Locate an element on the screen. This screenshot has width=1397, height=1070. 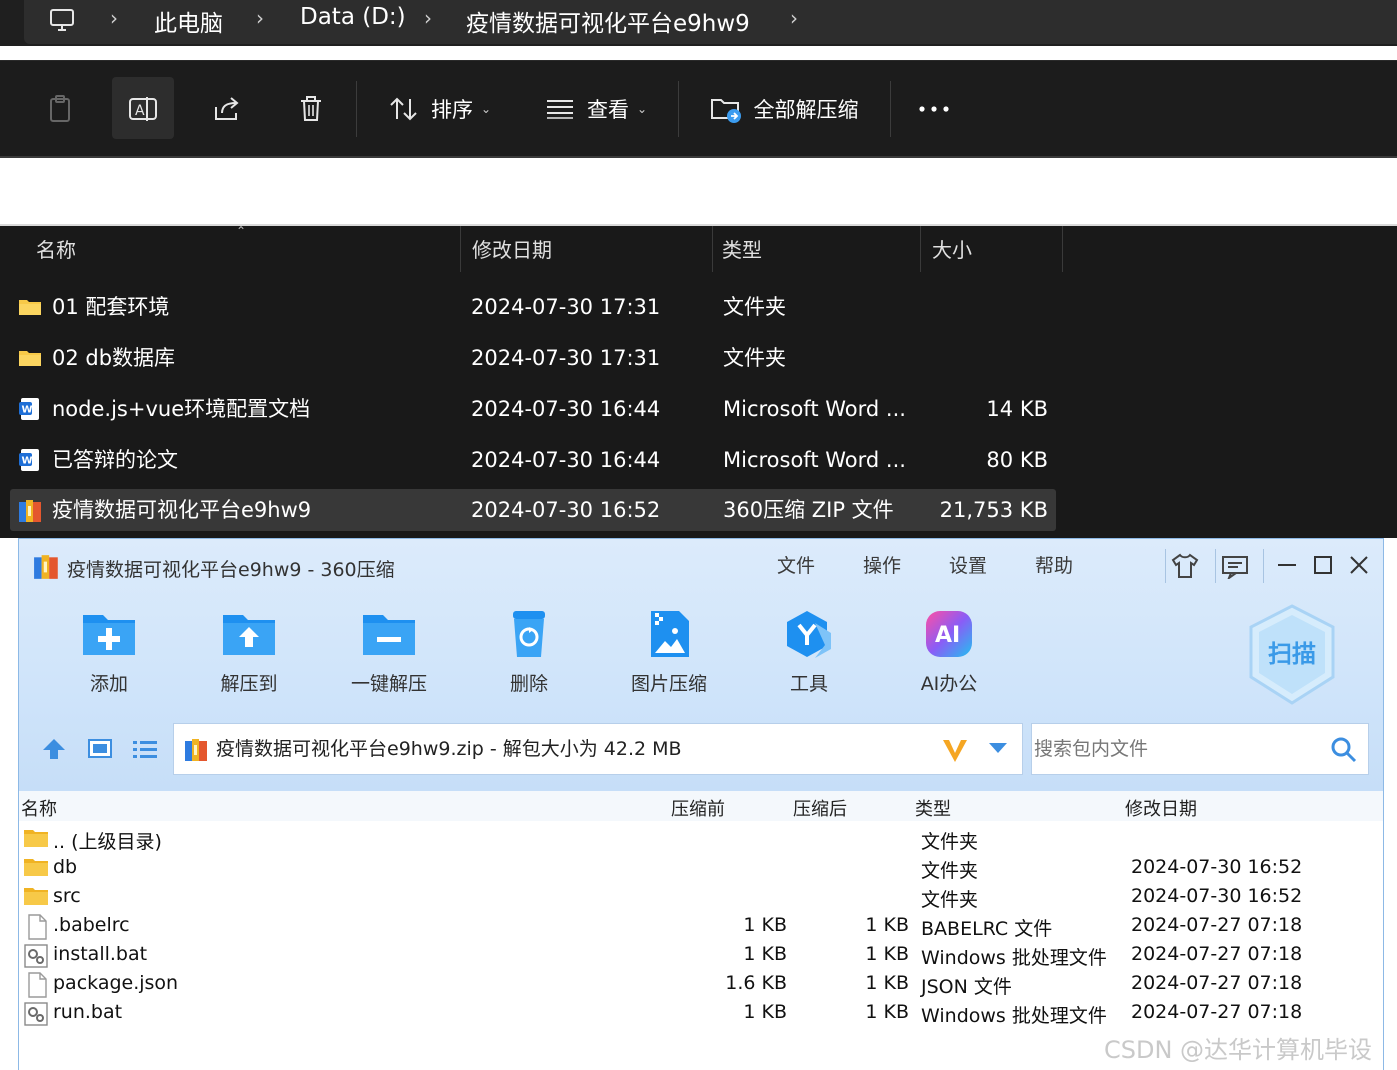
file-row: 01 配套环境 2024-07-30 17:31 文件夹 is located at coordinates (533, 307).